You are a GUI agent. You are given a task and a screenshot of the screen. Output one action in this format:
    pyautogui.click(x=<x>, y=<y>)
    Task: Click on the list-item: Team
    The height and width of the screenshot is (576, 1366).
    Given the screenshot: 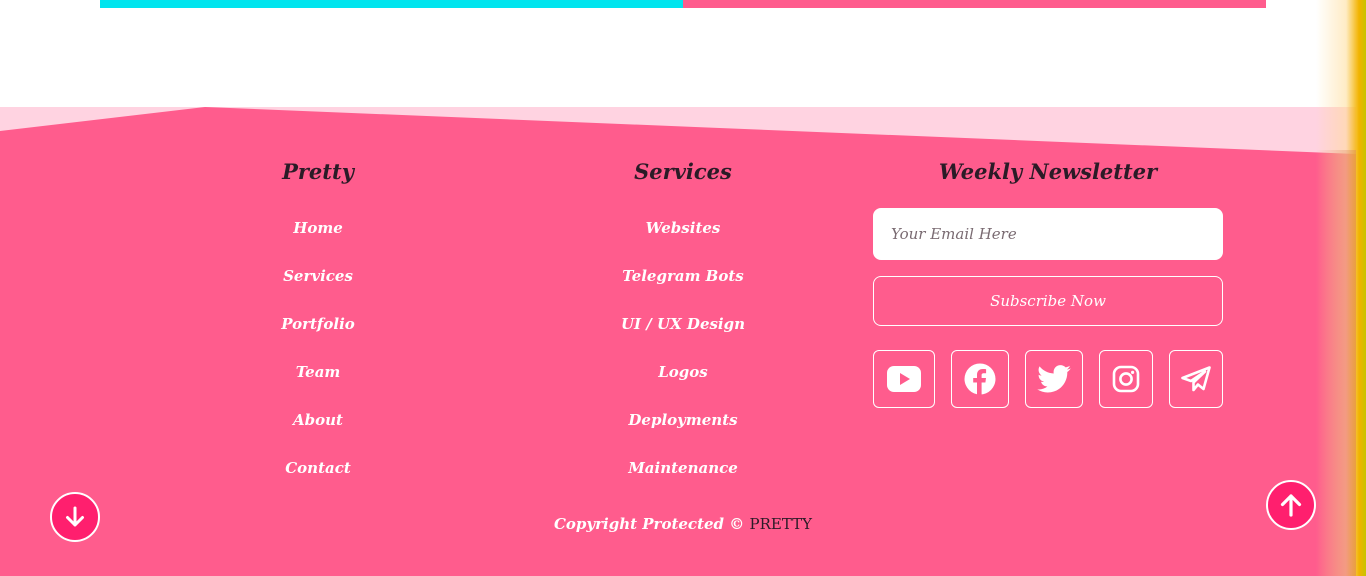 What is the action you would take?
    pyautogui.click(x=318, y=372)
    